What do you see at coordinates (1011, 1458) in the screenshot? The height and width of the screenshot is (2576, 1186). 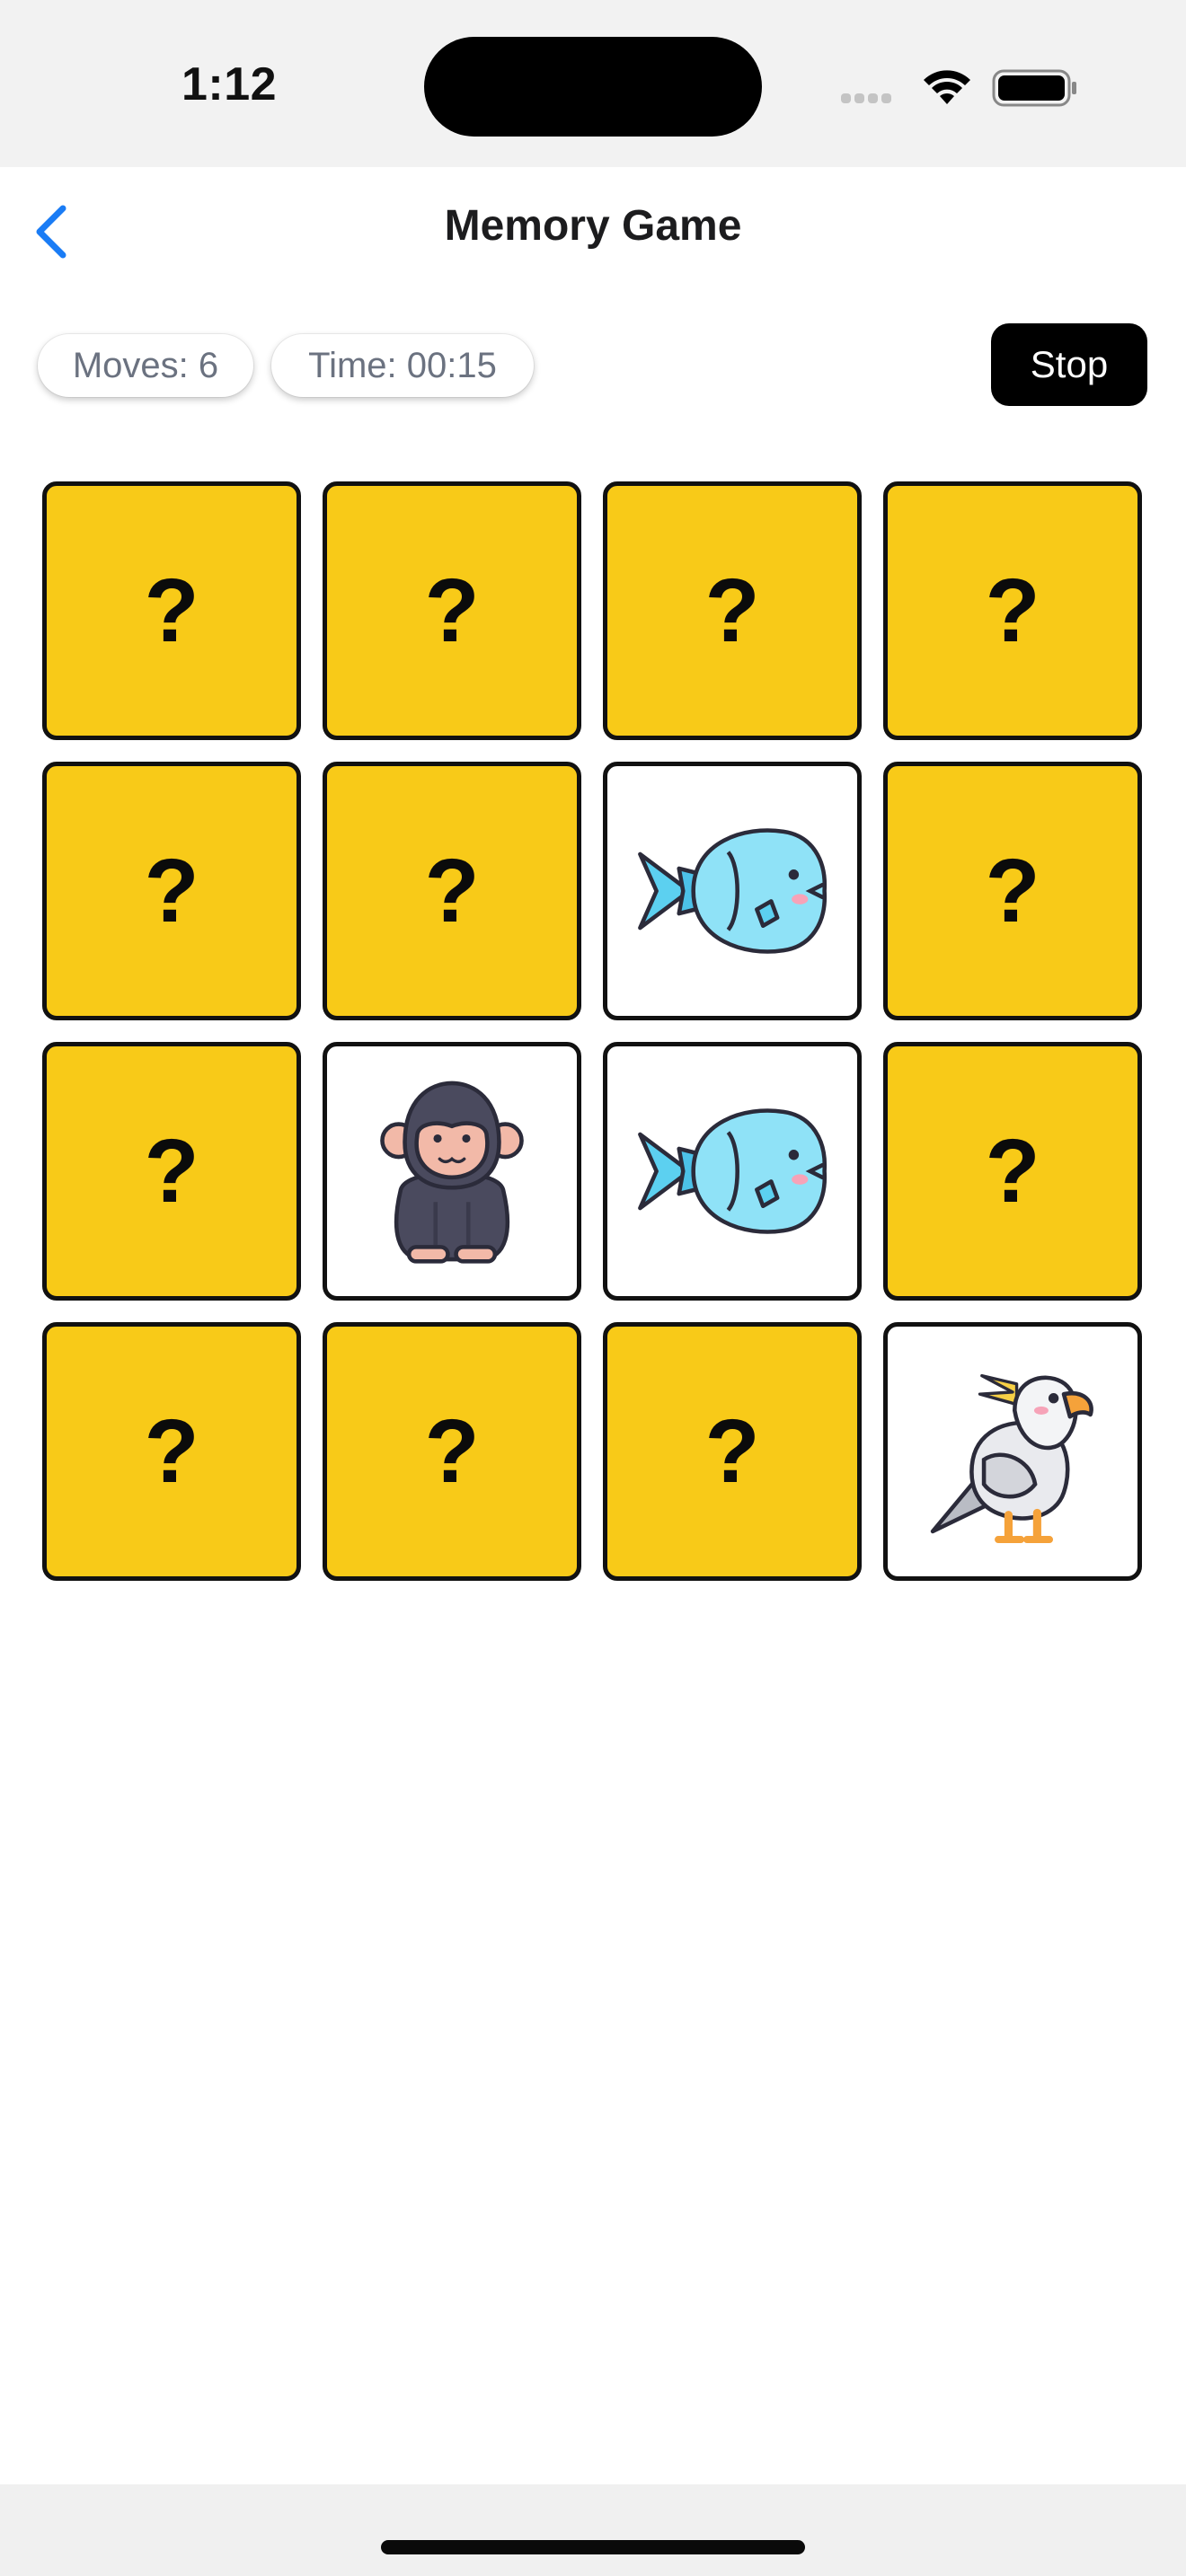 I see `cockatoo-icon` at bounding box center [1011, 1458].